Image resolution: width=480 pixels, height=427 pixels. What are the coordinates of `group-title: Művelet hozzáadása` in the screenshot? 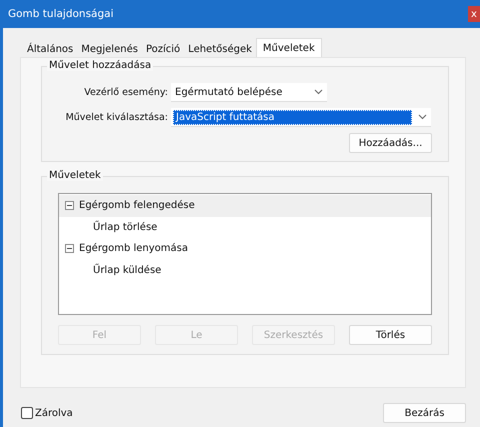 It's located at (100, 65).